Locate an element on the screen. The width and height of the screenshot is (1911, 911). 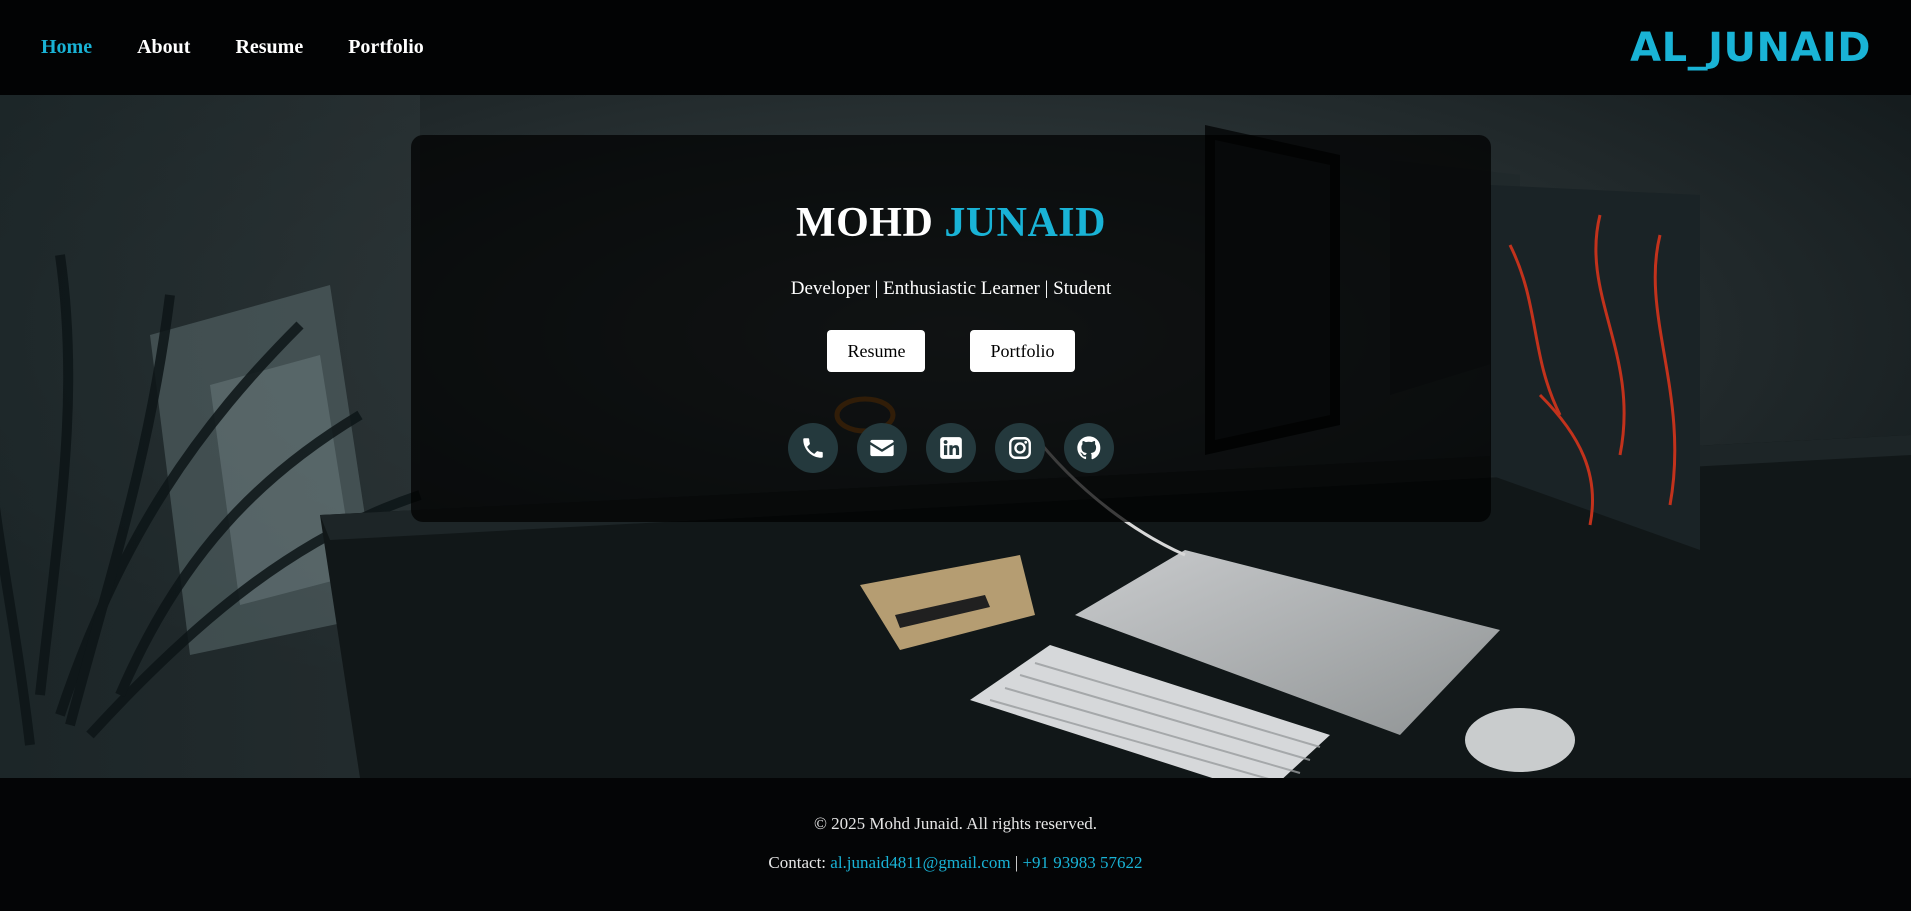
nav-link-home: Home is located at coordinates (66, 47).